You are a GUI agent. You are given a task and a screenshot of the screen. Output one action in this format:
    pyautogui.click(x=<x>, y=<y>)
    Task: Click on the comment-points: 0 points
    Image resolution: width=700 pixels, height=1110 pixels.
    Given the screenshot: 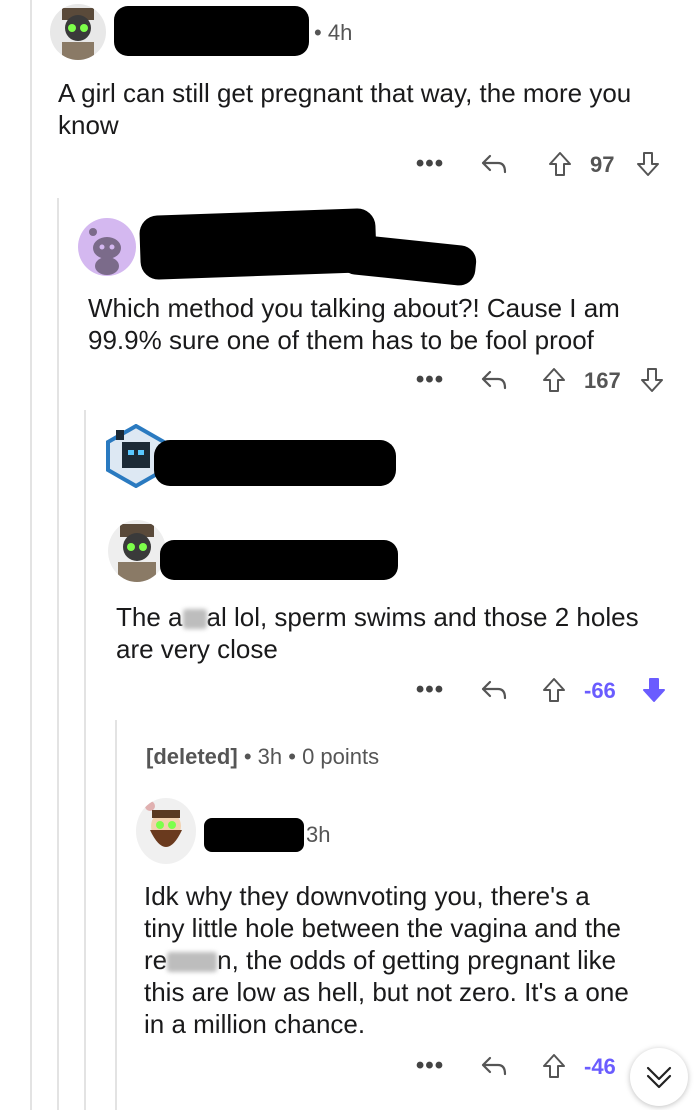 What is the action you would take?
    pyautogui.click(x=341, y=756)
    